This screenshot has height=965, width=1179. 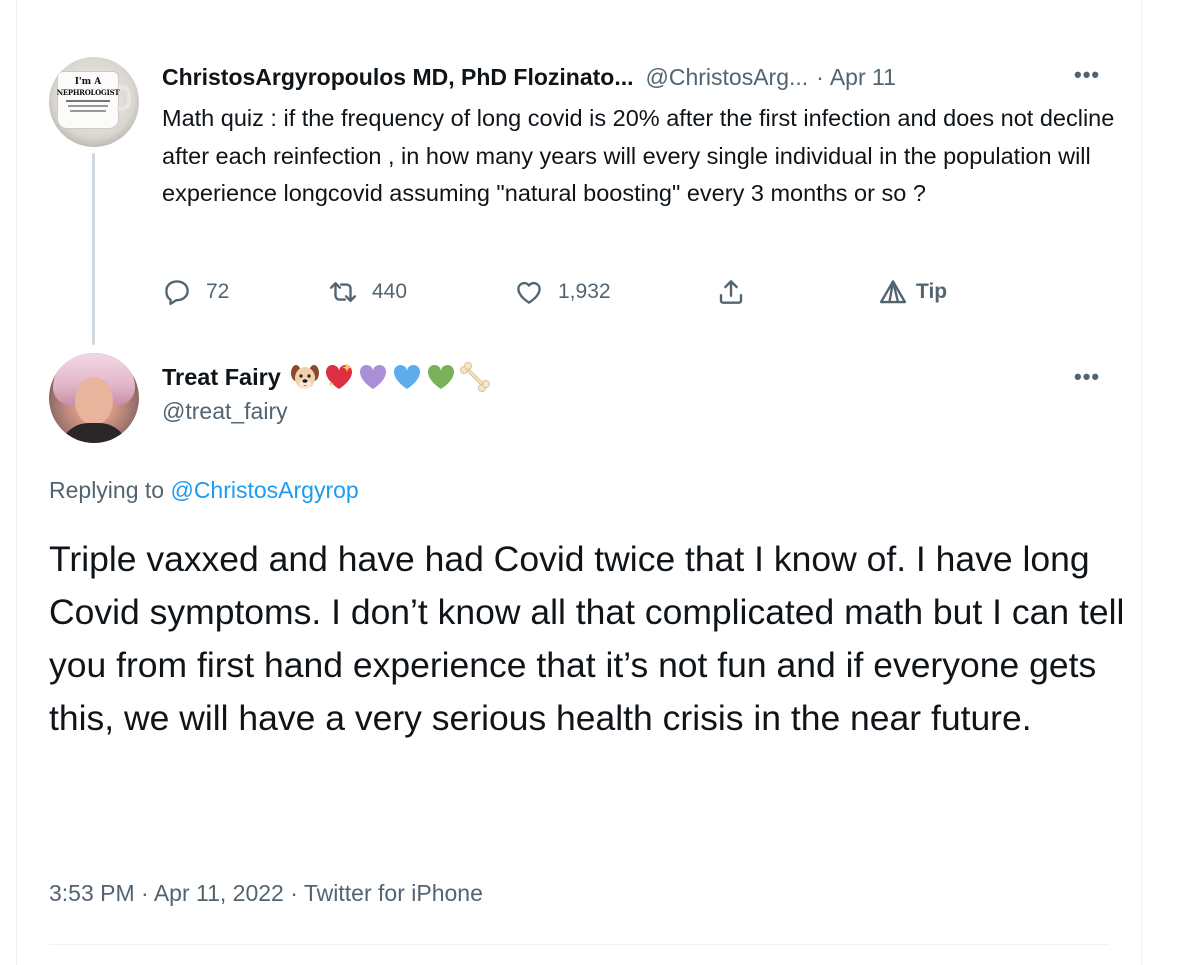 What do you see at coordinates (94, 398) in the screenshot?
I see `reply-avatar` at bounding box center [94, 398].